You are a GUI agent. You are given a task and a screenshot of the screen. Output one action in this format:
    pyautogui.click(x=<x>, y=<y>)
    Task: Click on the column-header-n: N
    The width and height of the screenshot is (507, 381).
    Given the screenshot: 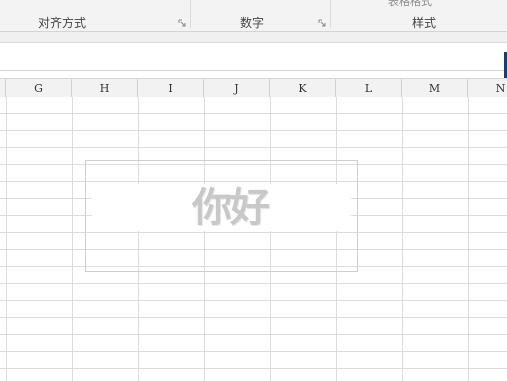 What is the action you would take?
    pyautogui.click(x=487, y=88)
    